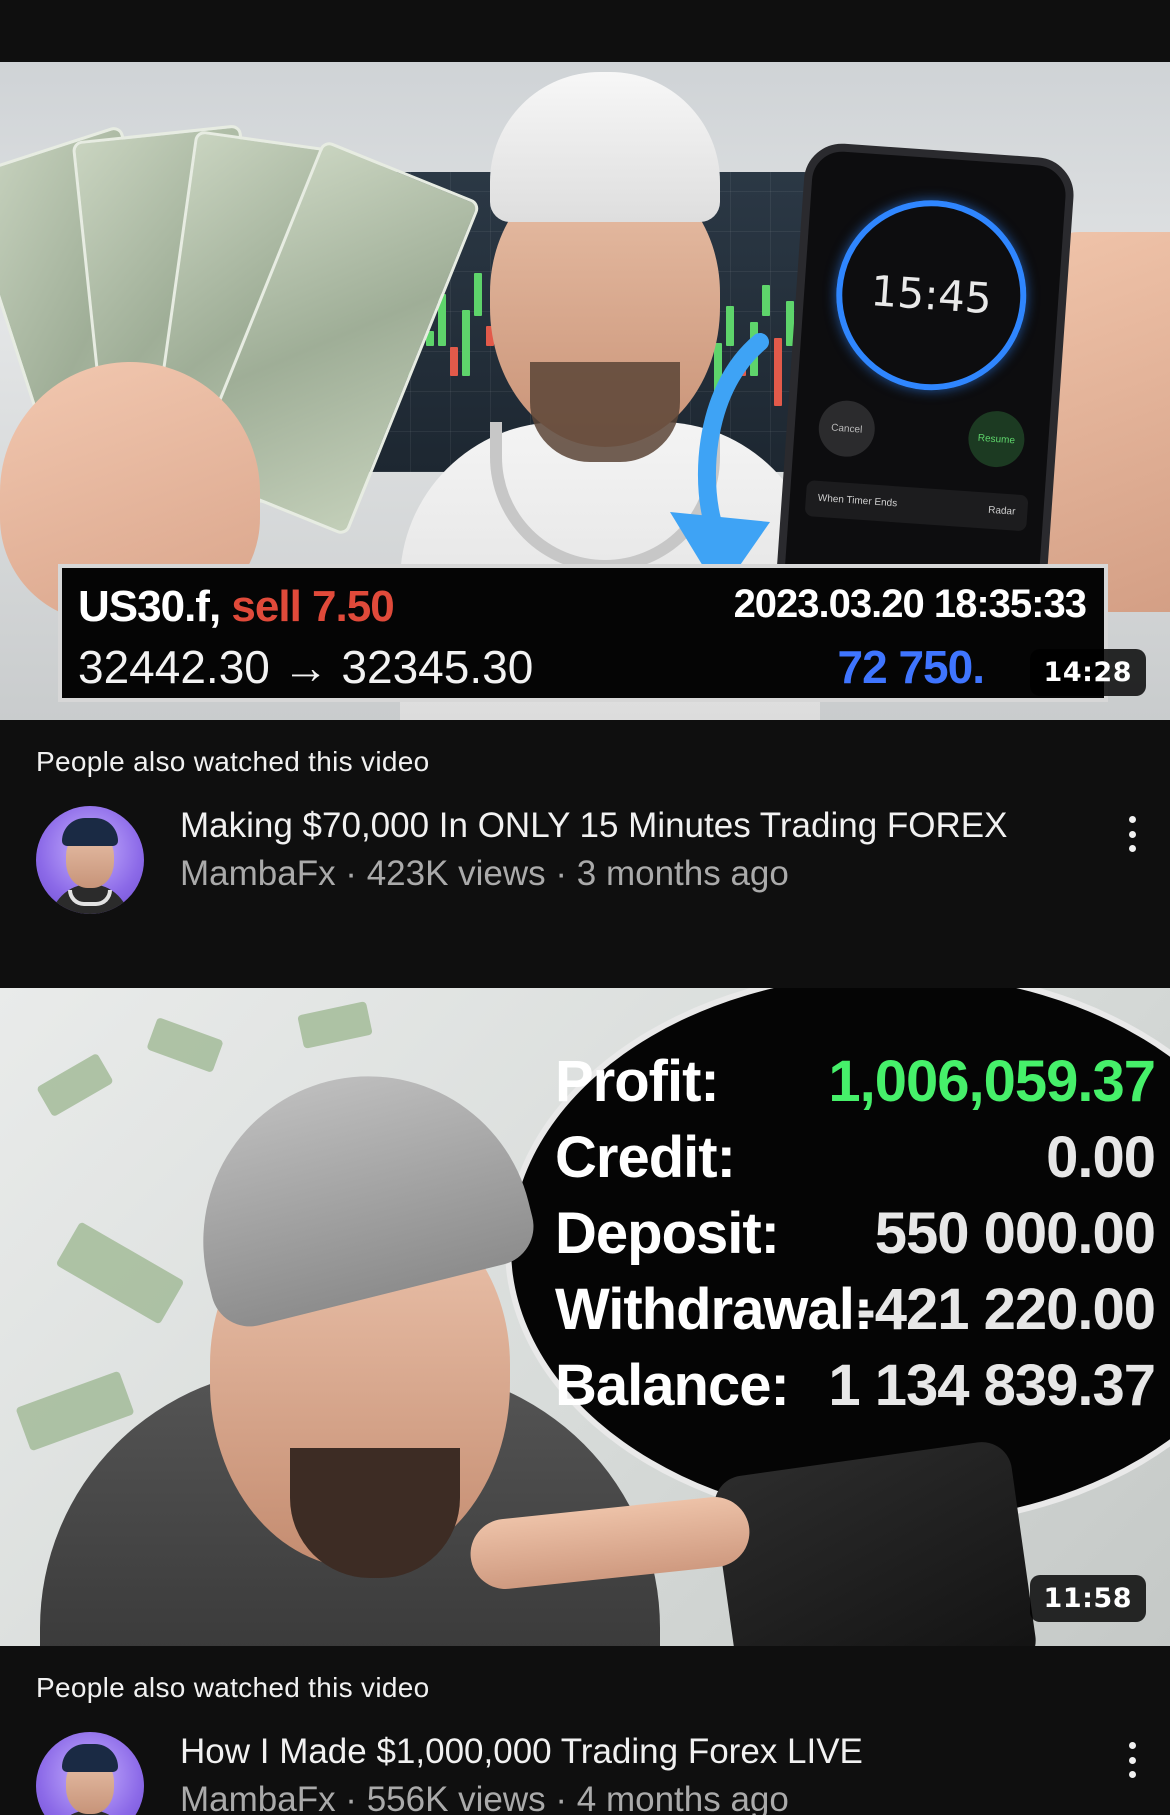 This screenshot has height=1815, width=1170. Describe the element at coordinates (312, 606) in the screenshot. I see `trade-side: sell 7.50` at that location.